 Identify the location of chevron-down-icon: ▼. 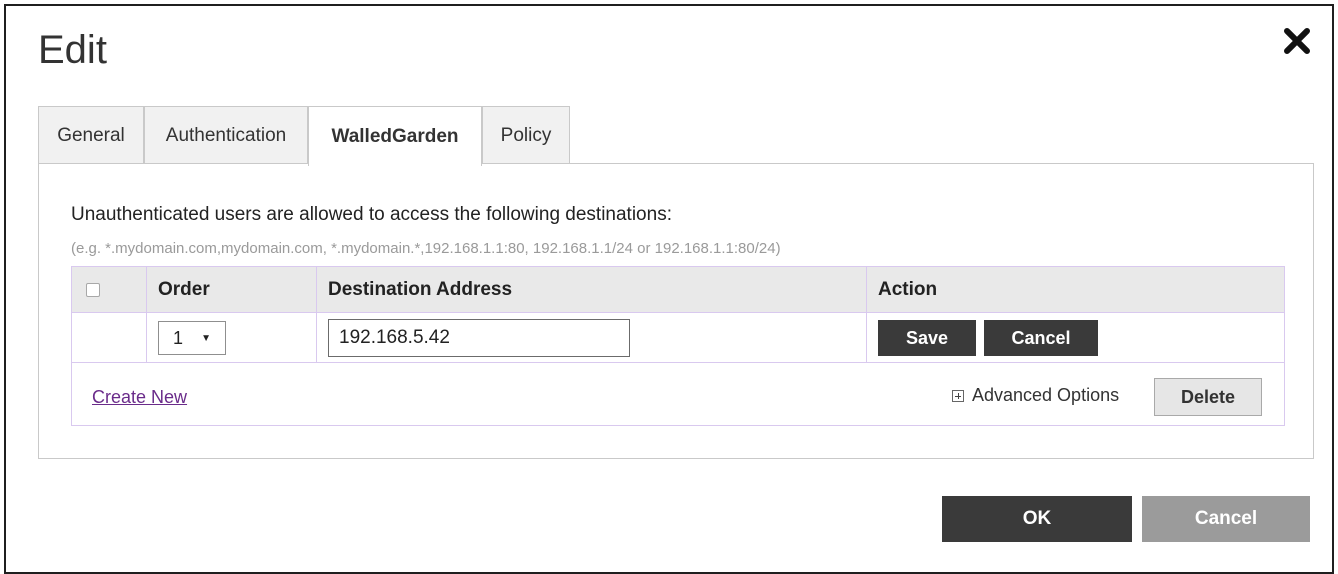
(206, 338).